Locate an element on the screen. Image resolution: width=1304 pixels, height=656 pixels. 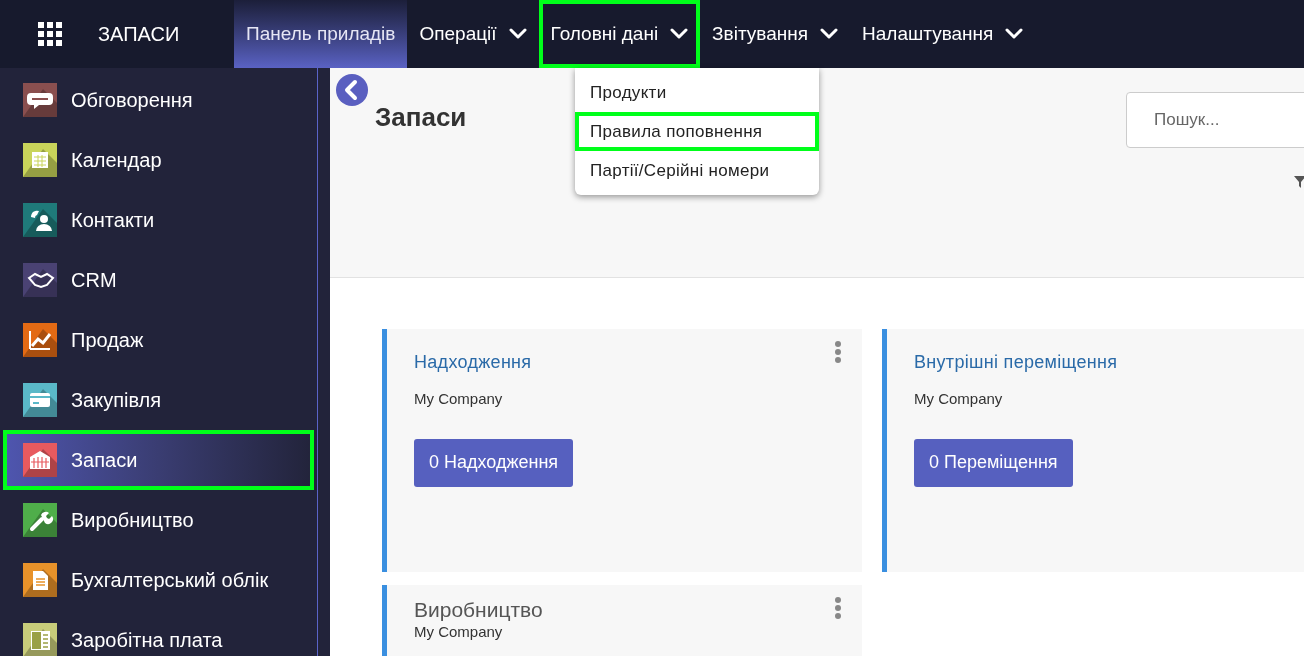
menu-tab: Звітування is located at coordinates (775, 34).